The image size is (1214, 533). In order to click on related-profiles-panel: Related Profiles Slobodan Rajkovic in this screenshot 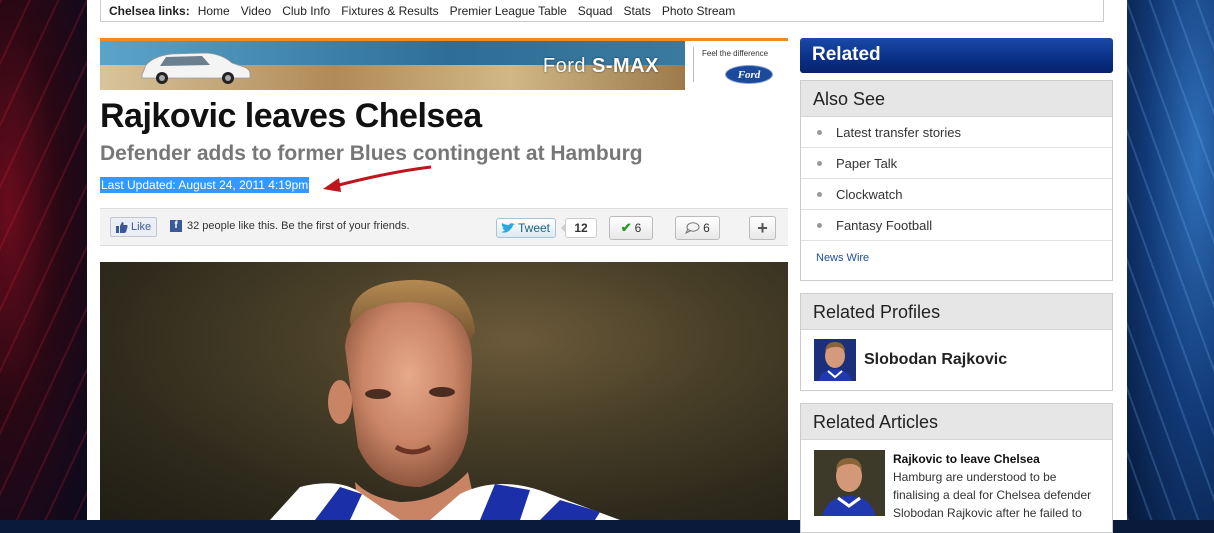, I will do `click(956, 342)`.